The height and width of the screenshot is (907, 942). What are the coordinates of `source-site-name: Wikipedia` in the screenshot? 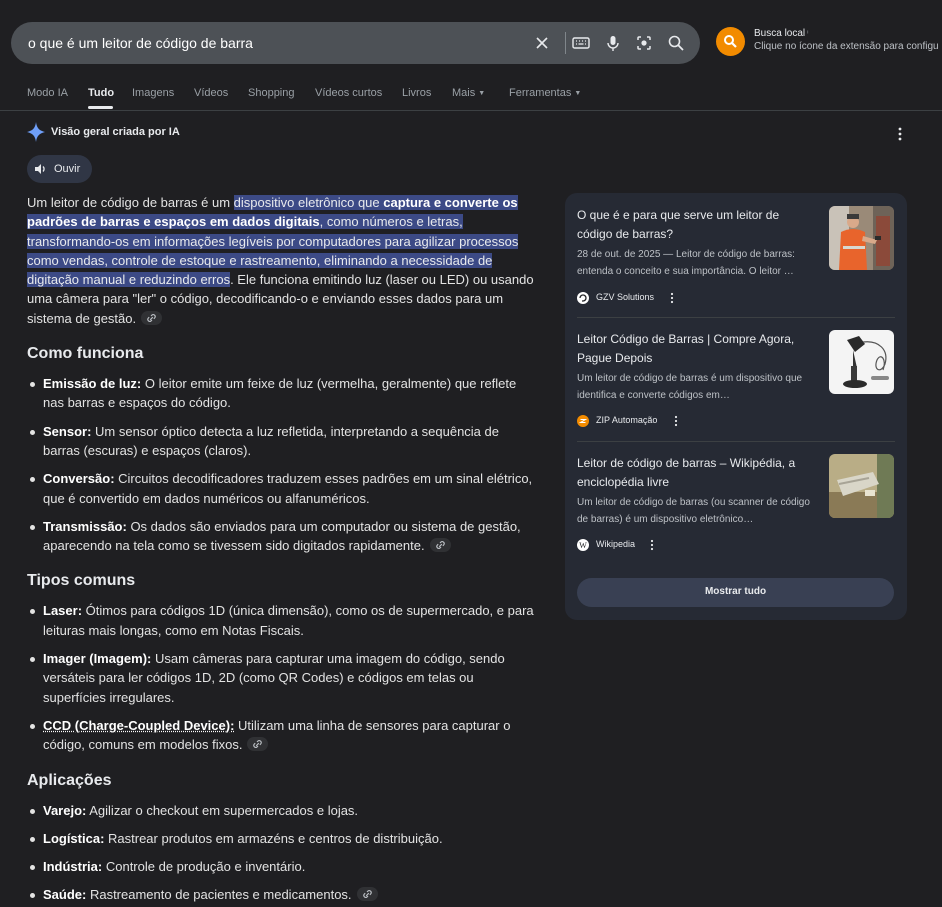 It's located at (615, 544).